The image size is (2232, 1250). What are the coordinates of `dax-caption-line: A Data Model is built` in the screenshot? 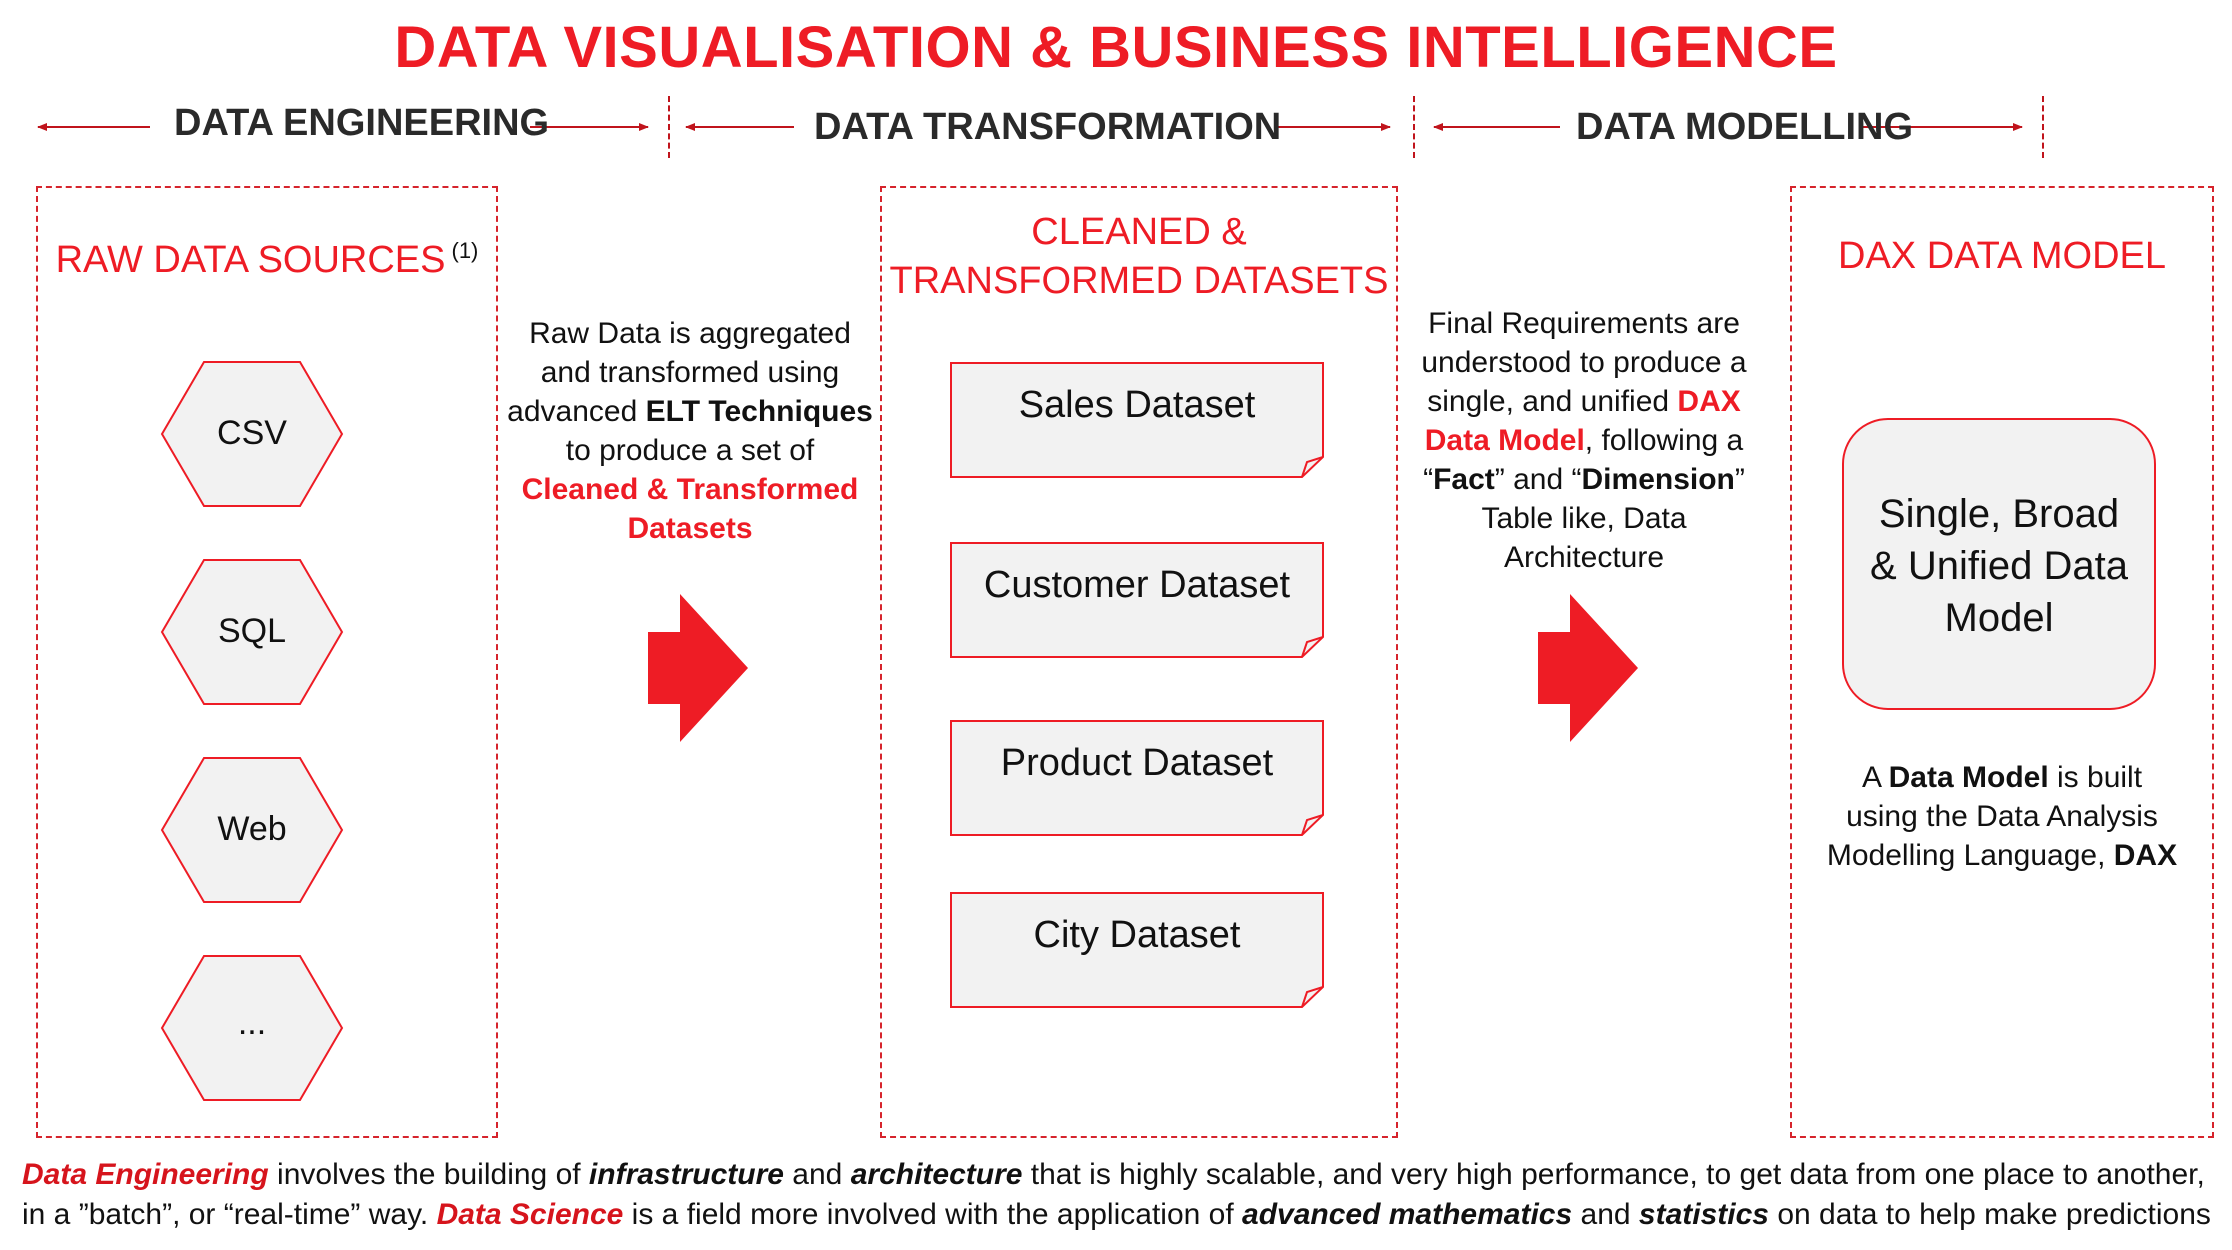 It's located at (2002, 777).